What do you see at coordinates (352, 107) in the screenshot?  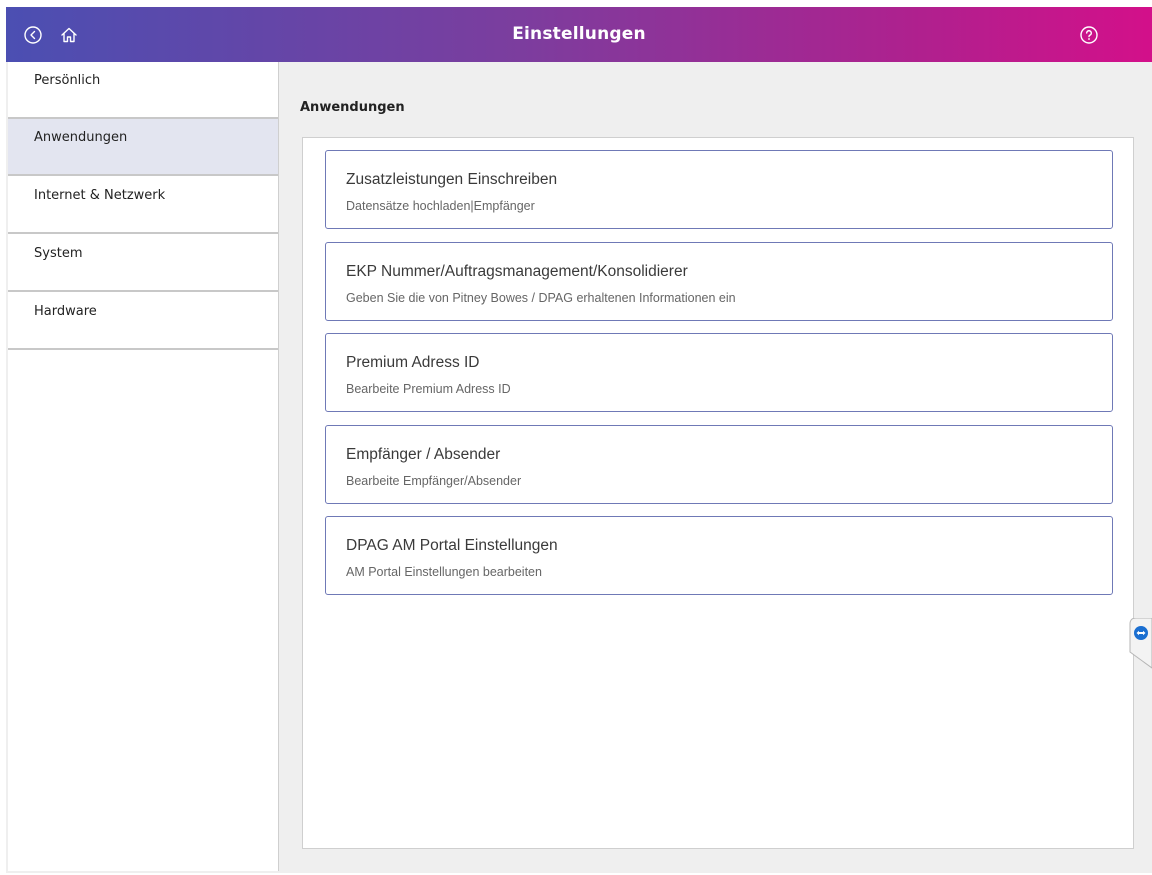 I see `section-title: Anwendungen` at bounding box center [352, 107].